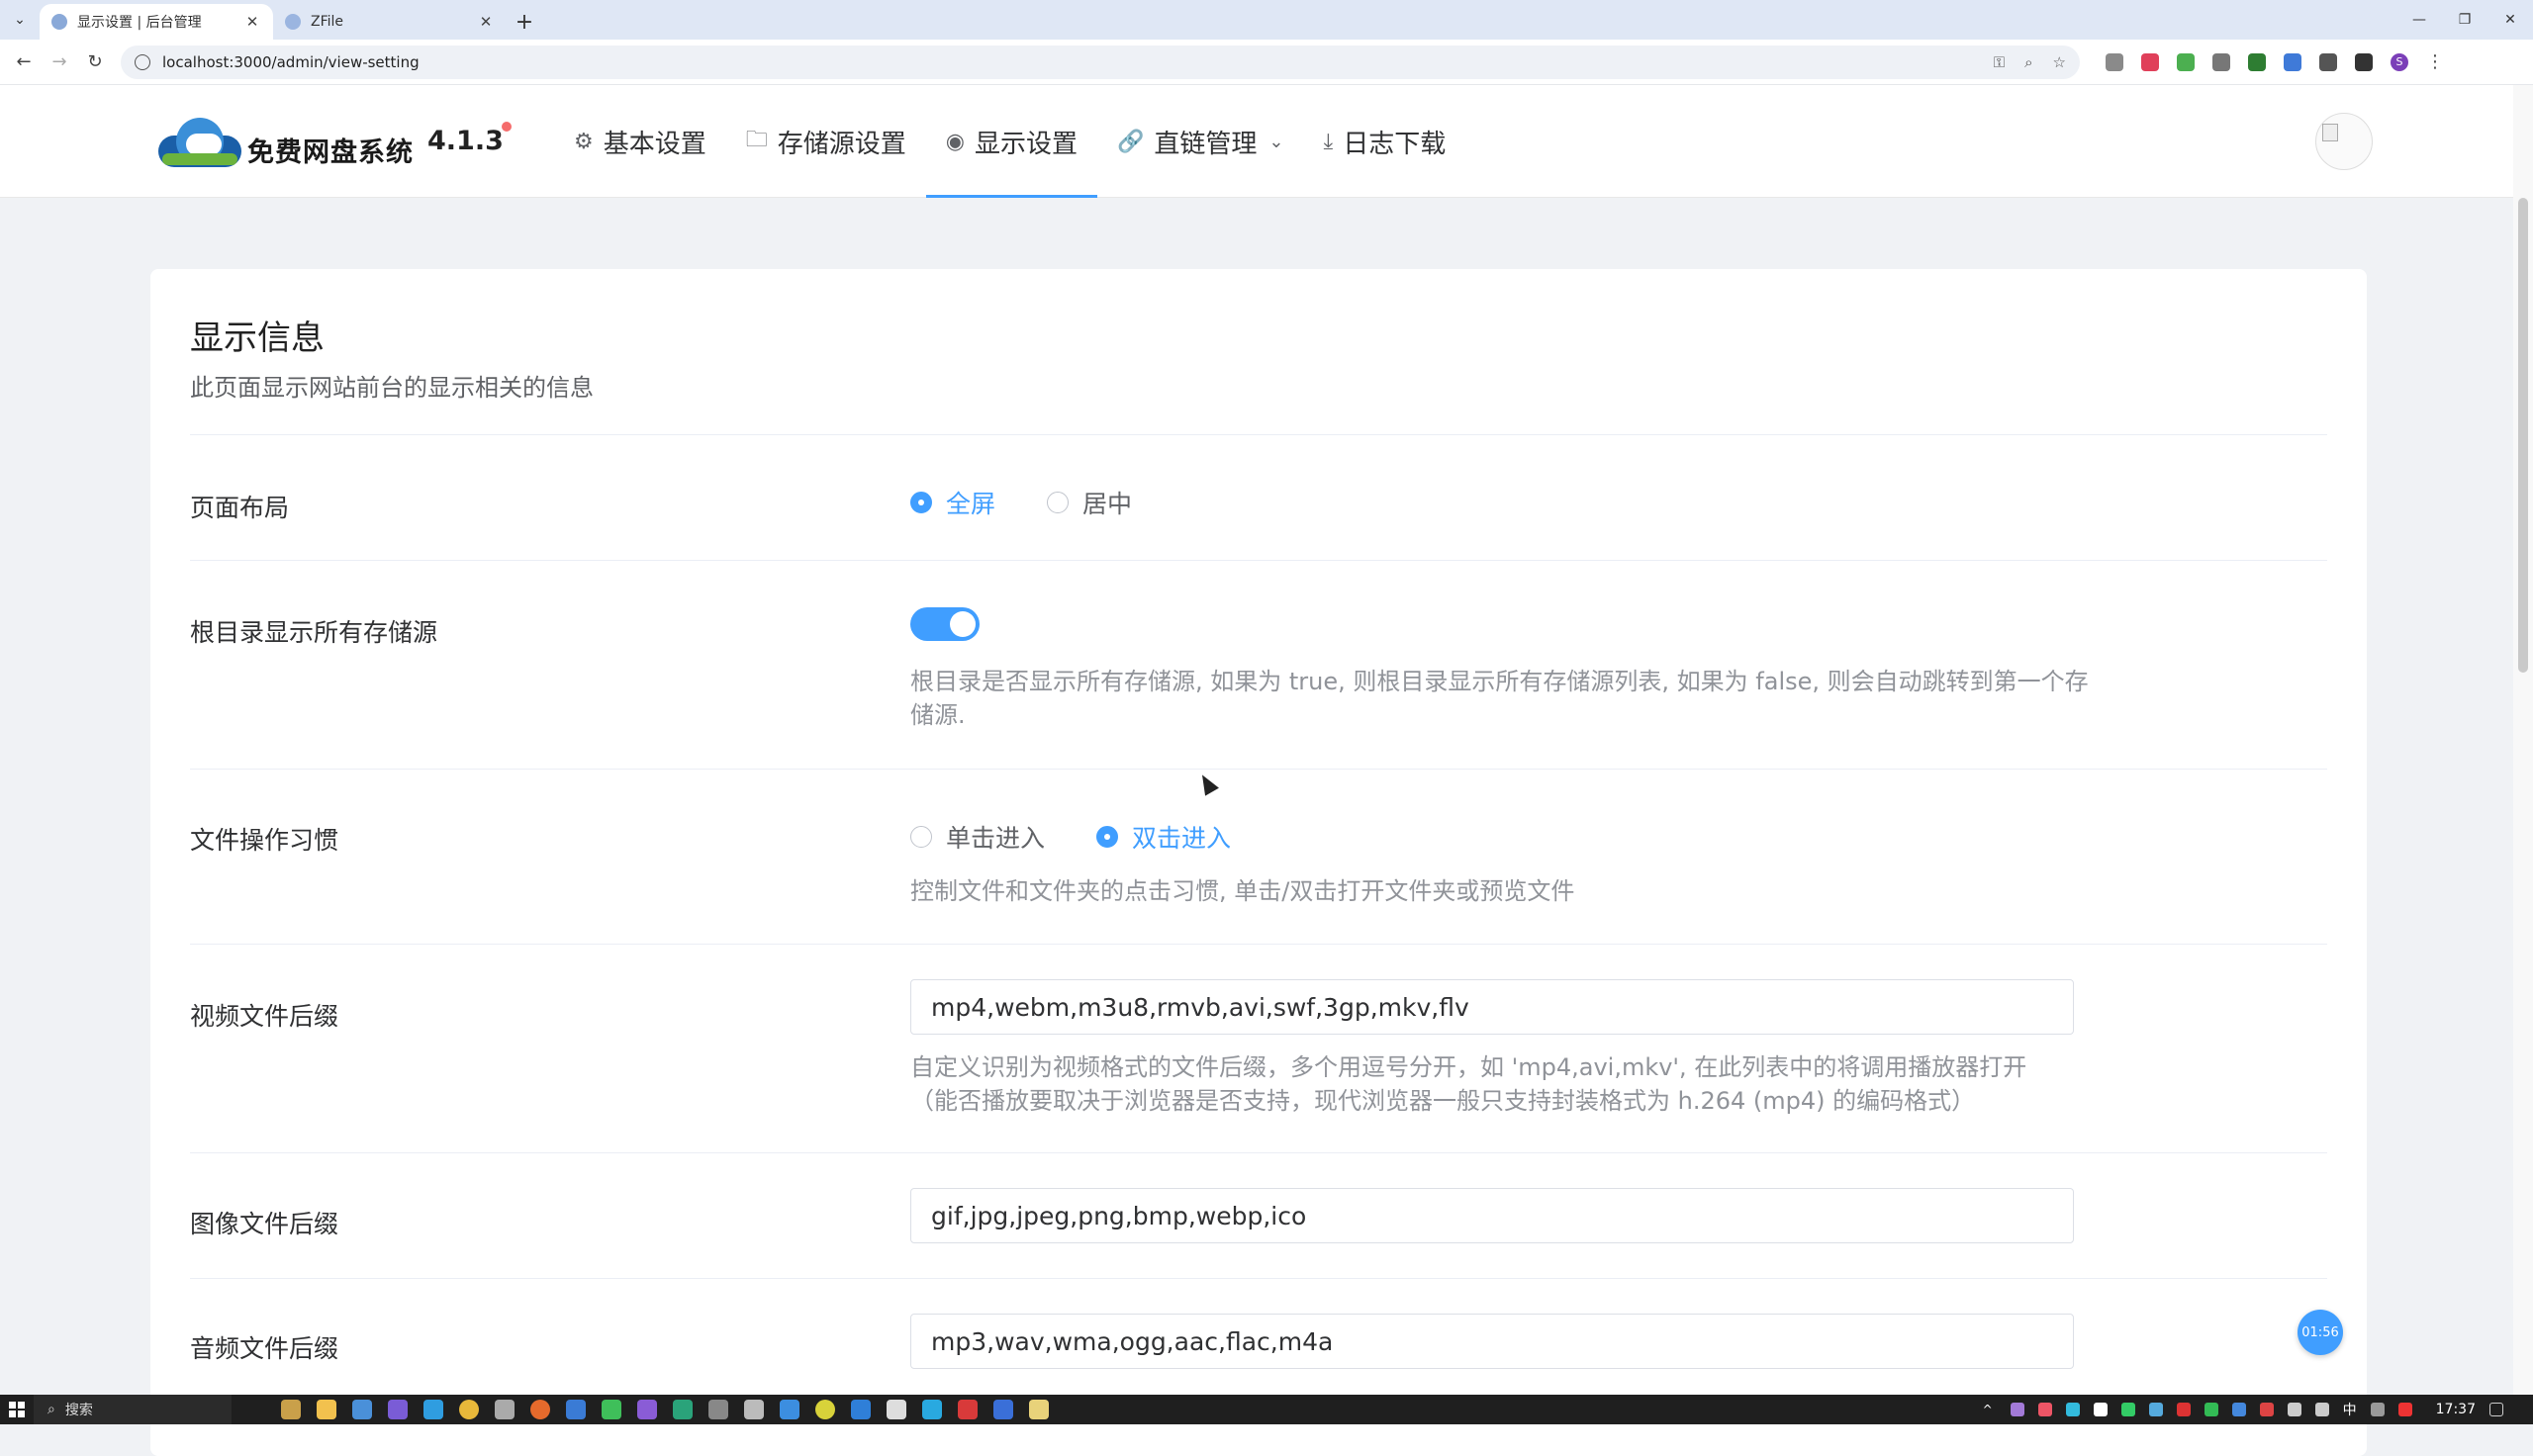  What do you see at coordinates (2211, 1409) in the screenshot?
I see `wechat-tray-icon` at bounding box center [2211, 1409].